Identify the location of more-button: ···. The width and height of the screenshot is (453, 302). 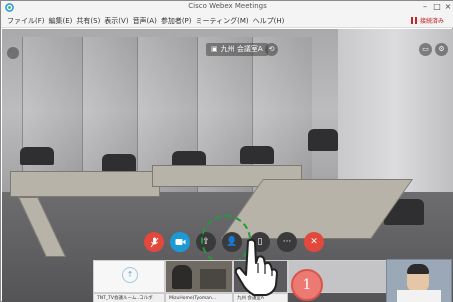
(287, 242).